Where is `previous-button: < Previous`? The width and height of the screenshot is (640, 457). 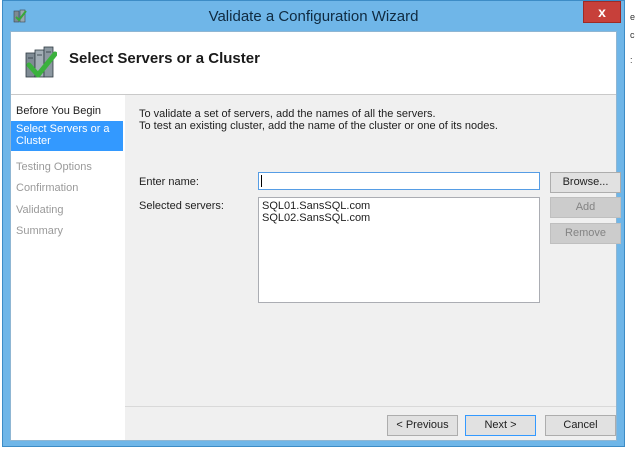
previous-button: < Previous is located at coordinates (422, 425).